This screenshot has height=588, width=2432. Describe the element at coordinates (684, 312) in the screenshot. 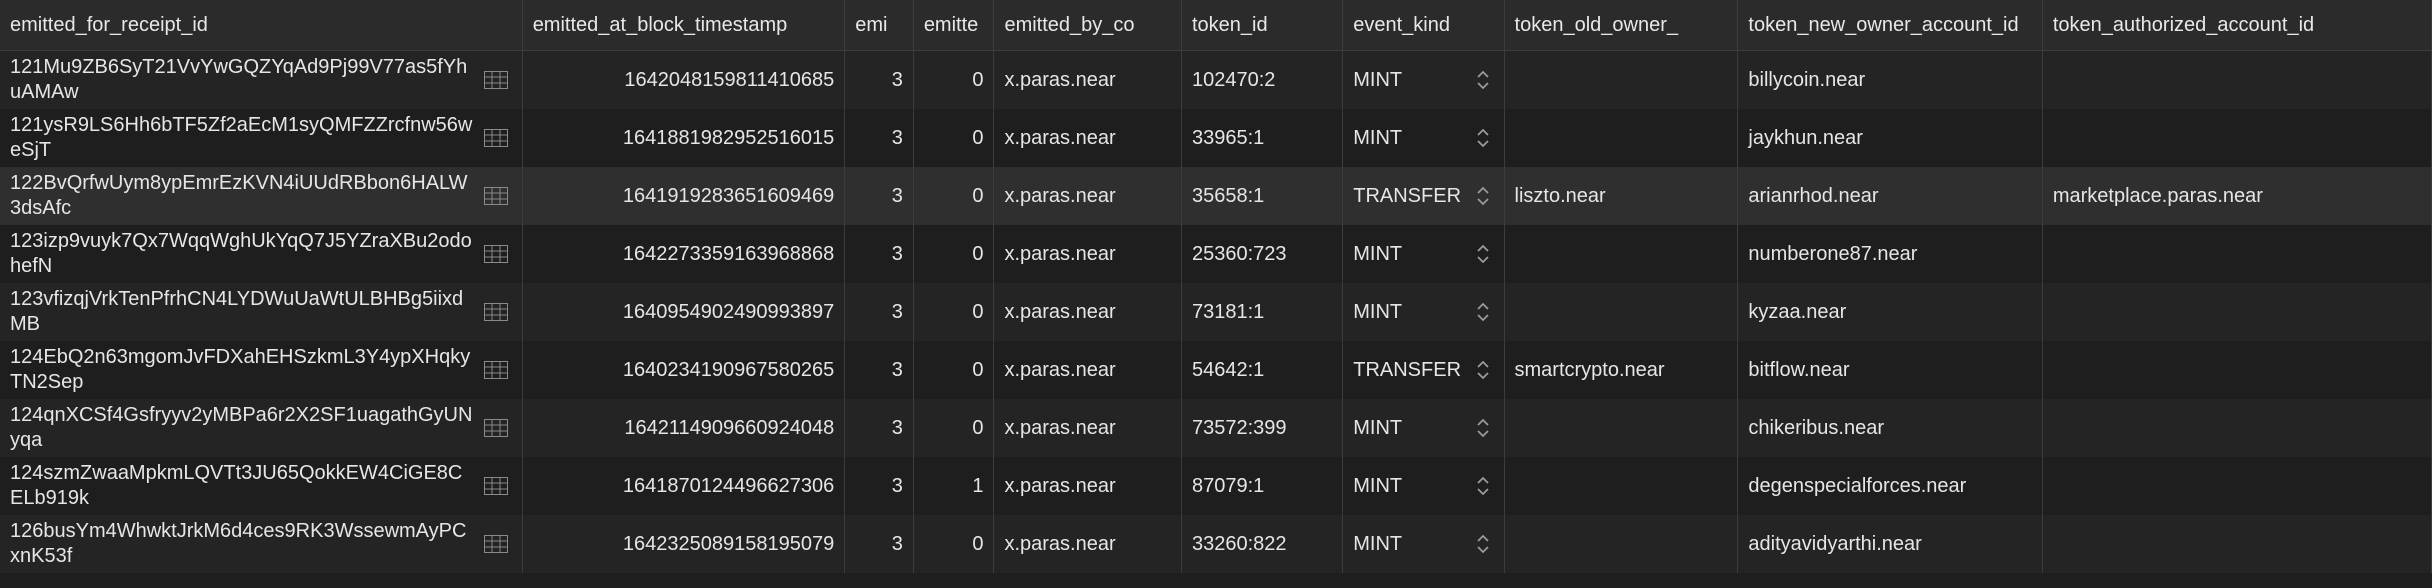

I see `block-timestamp-cell: 1640954902490993897` at that location.